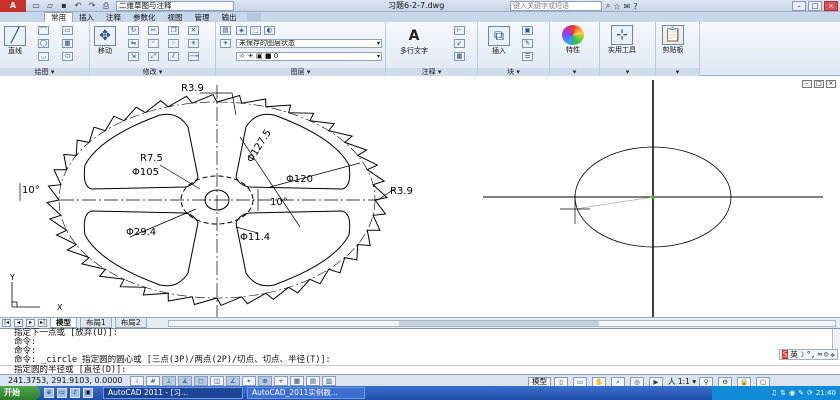  What do you see at coordinates (513, 72) in the screenshot?
I see `block-panel-label: 块 ▾` at bounding box center [513, 72].